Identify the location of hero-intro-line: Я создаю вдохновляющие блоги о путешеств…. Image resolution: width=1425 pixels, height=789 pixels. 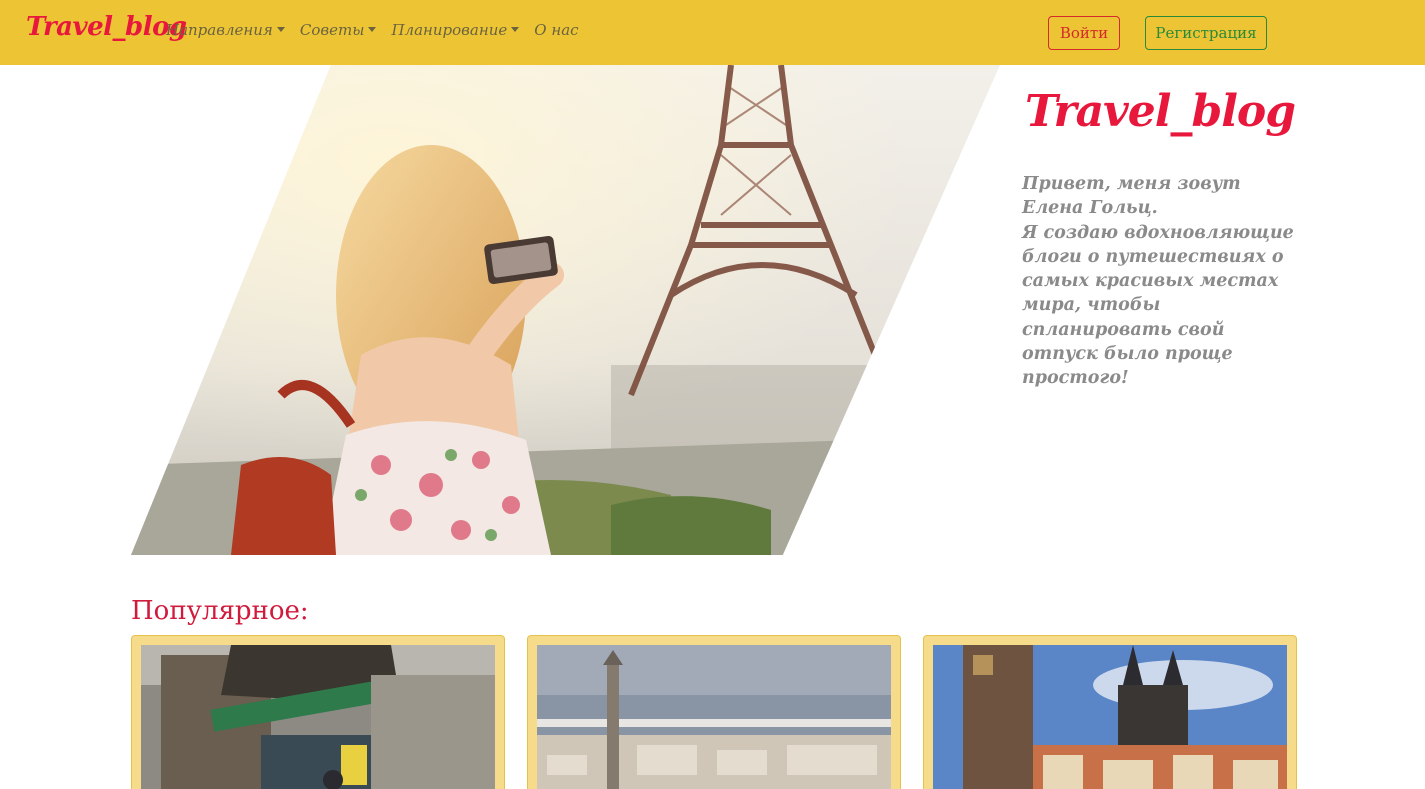
(1158, 305).